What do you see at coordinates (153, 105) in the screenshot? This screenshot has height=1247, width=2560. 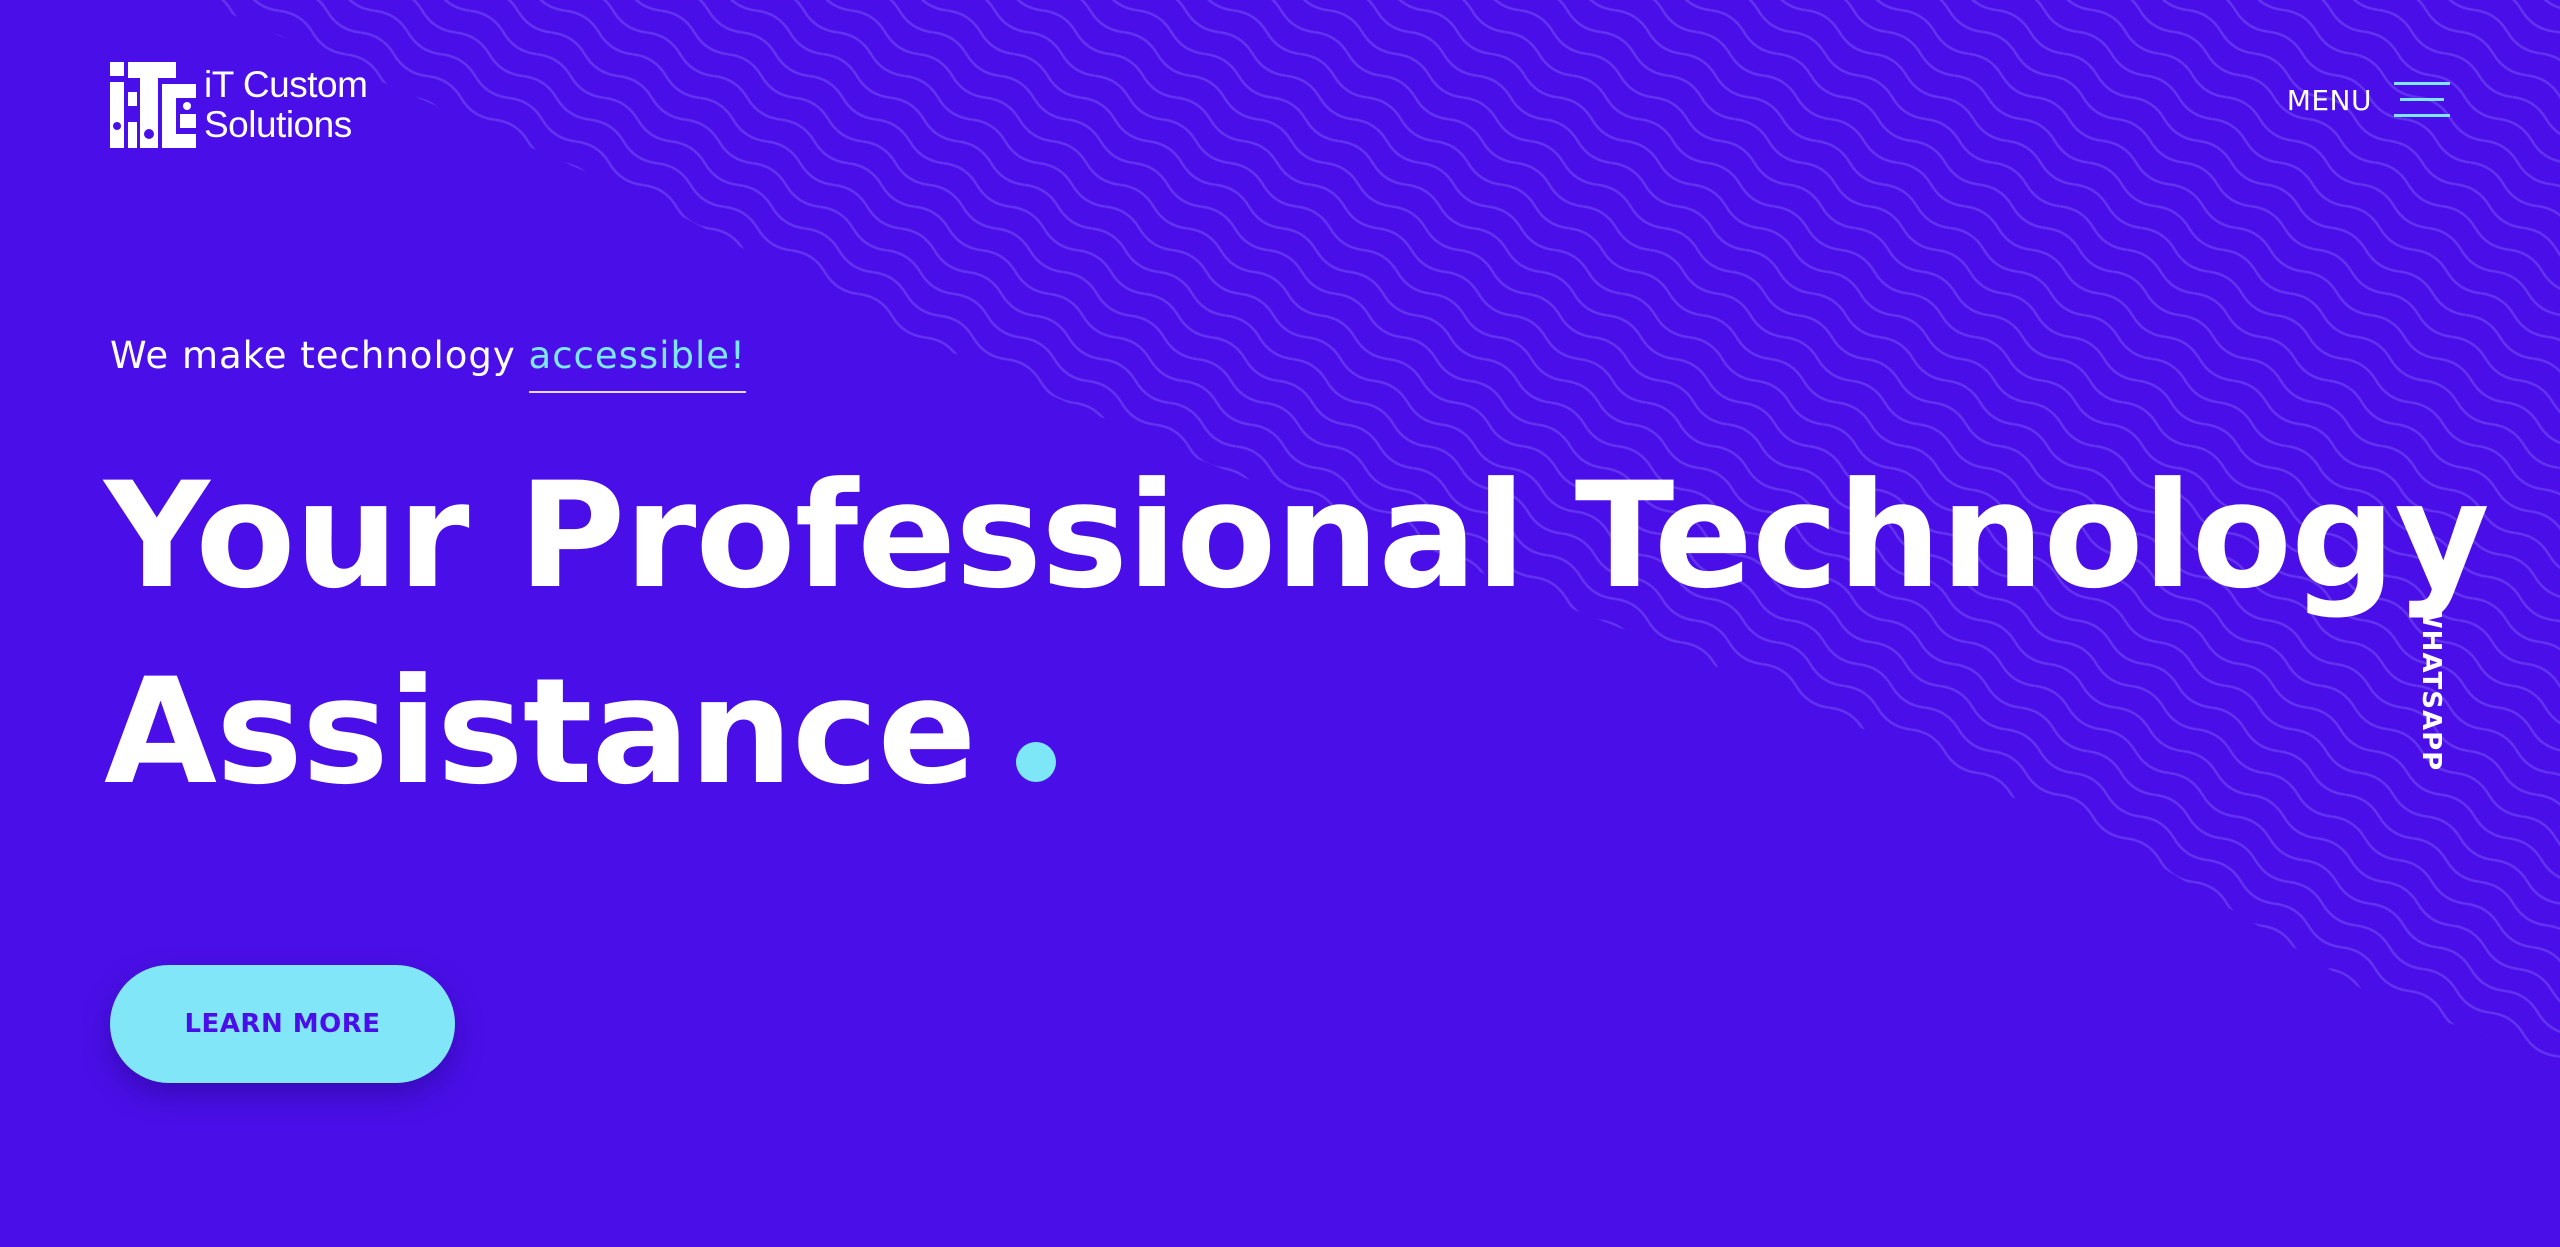 I see `itcs-logo-icon` at bounding box center [153, 105].